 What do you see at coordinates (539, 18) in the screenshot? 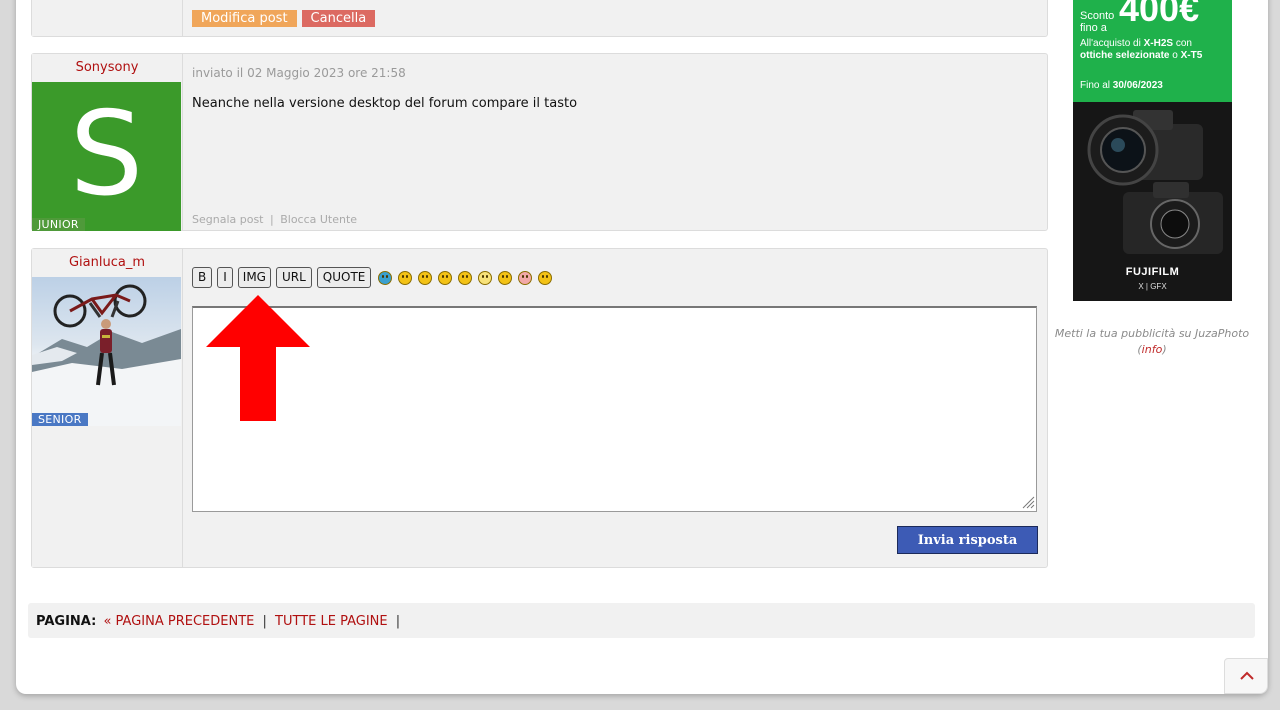
I see `previous-post: Modifica post Cancella` at bounding box center [539, 18].